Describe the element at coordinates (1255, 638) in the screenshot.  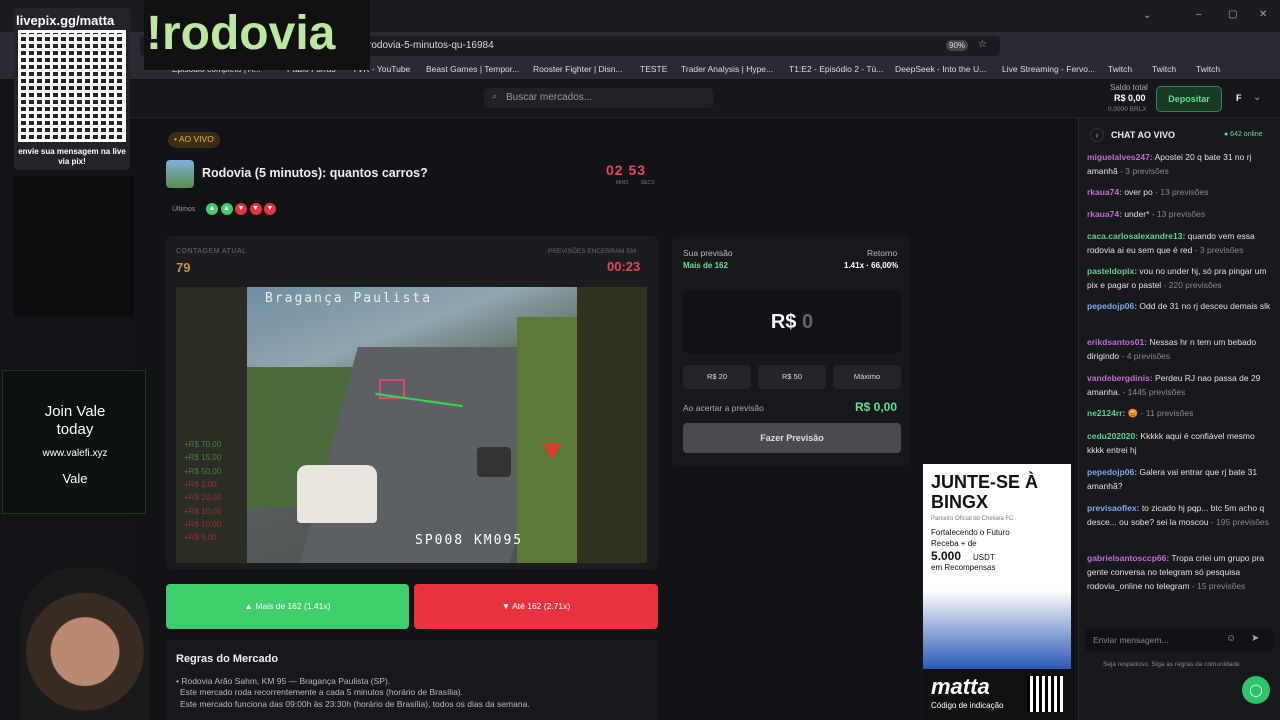
I see `send-icon: ➤` at that location.